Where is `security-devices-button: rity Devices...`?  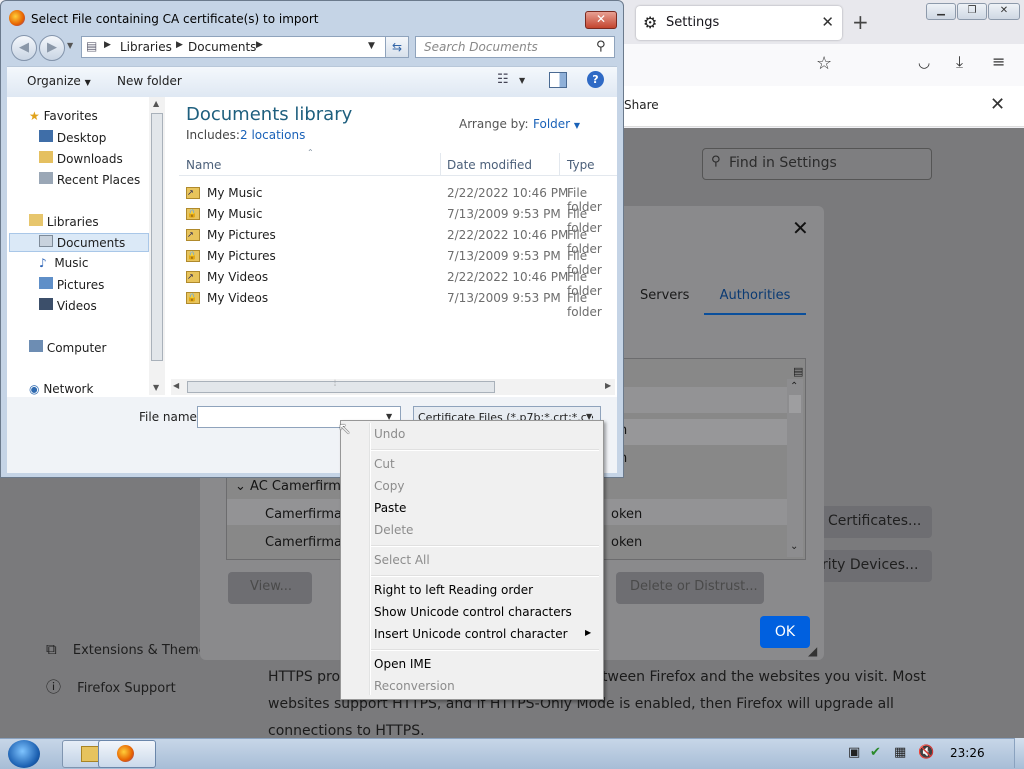 security-devices-button: rity Devices... is located at coordinates (872, 566).